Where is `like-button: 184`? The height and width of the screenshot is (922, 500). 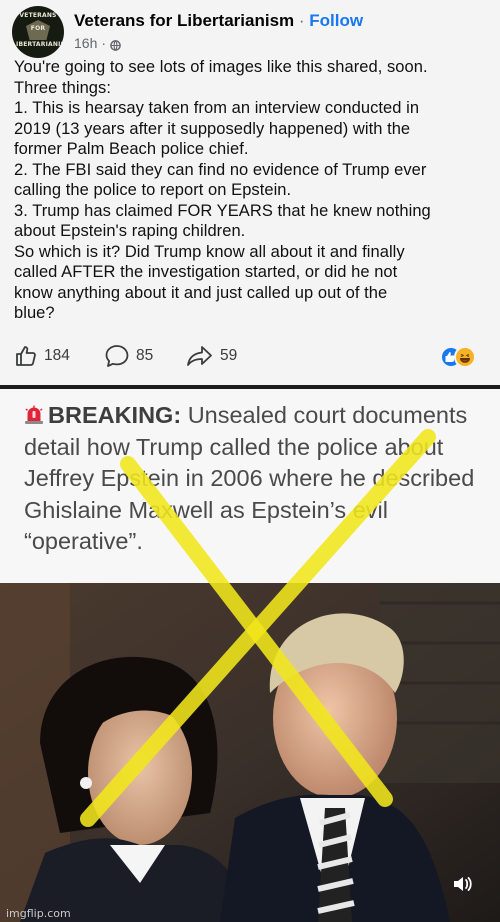 like-button: 184 is located at coordinates (42, 356).